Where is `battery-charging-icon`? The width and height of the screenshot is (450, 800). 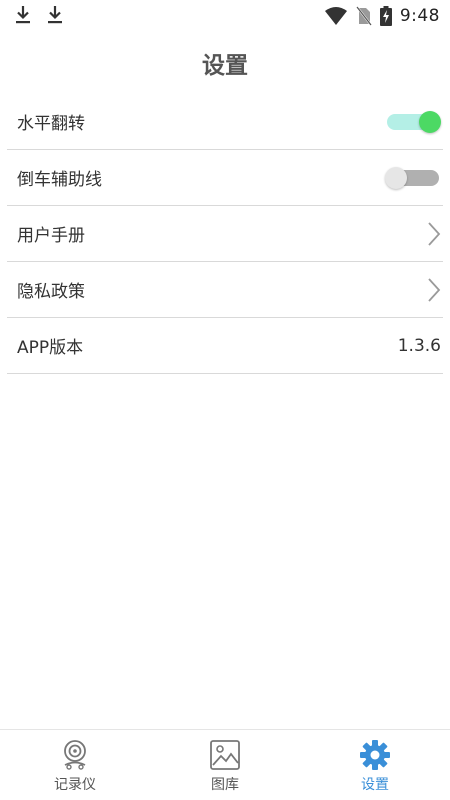
battery-charging-icon is located at coordinates (385, 16).